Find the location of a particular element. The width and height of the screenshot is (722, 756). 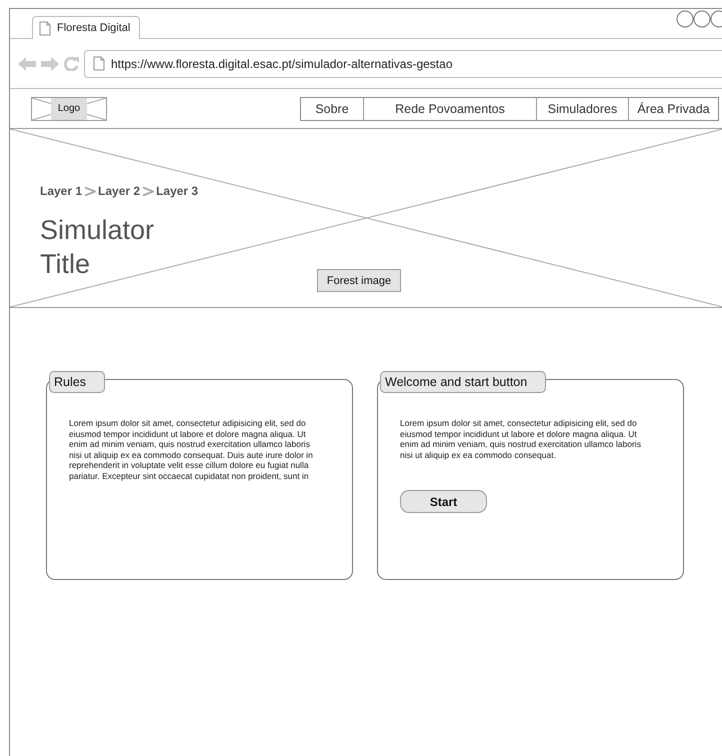

forward-arrow-icon is located at coordinates (50, 63).